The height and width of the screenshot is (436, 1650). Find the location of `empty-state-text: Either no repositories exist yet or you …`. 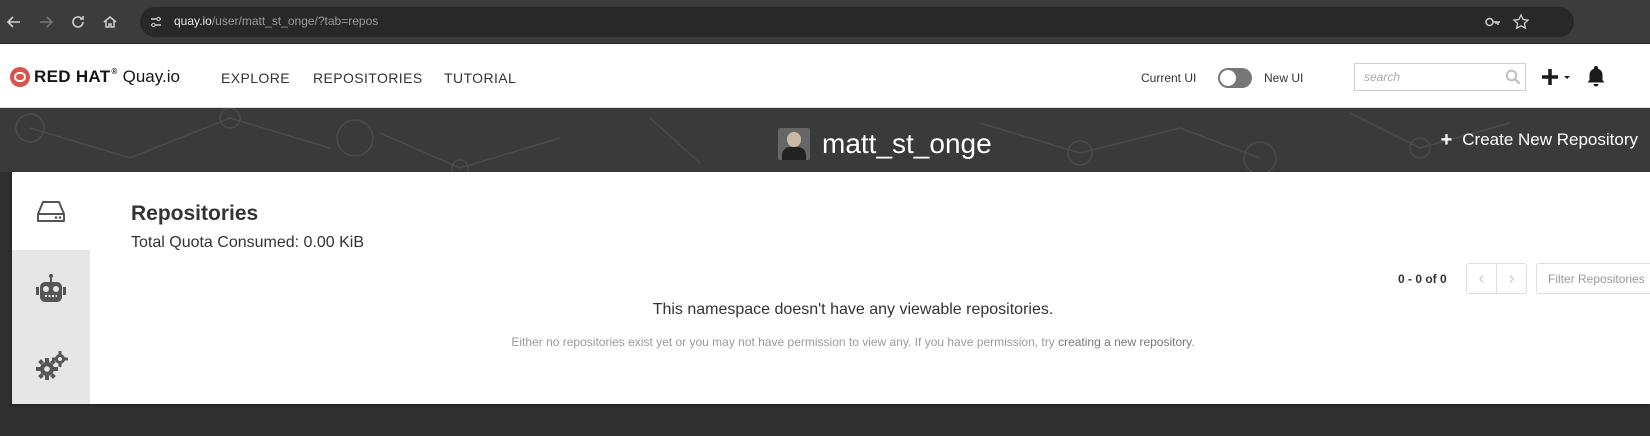

empty-state-text: Either no repositories exist yet or you … is located at coordinates (785, 342).